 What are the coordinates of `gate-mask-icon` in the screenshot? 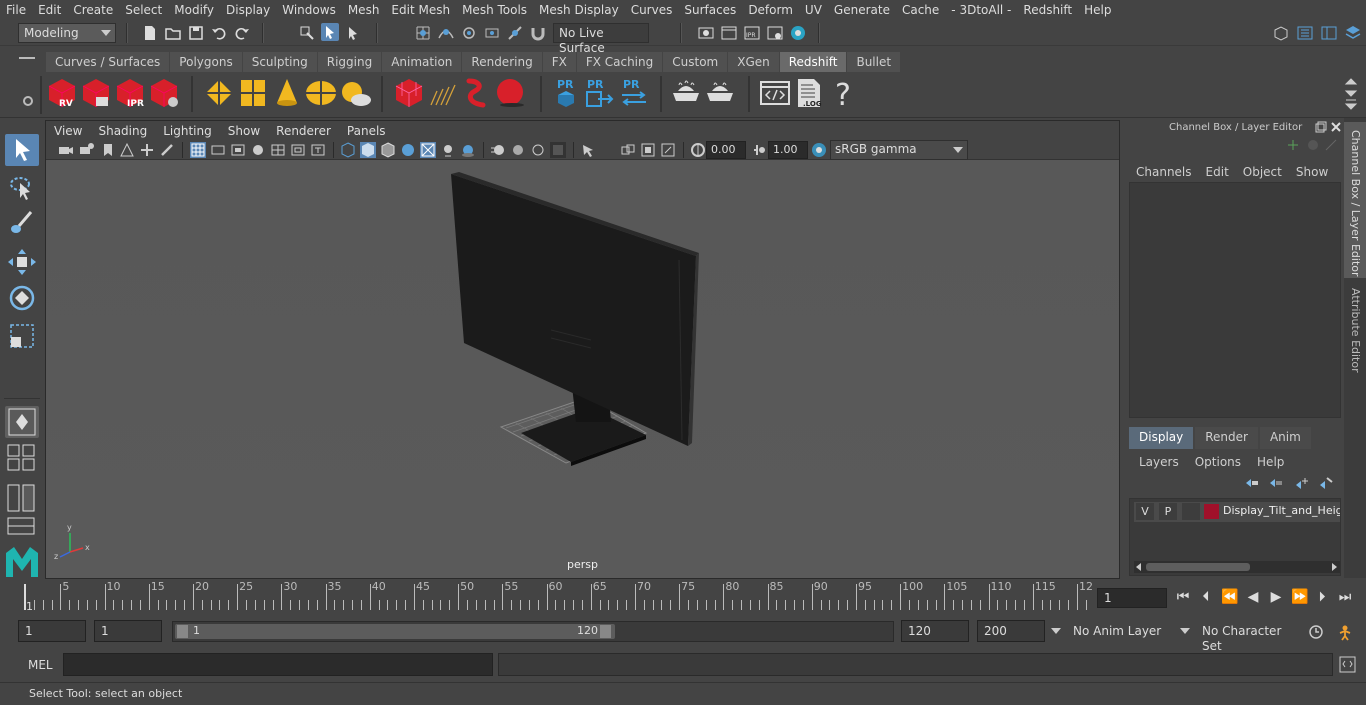 It's located at (258, 150).